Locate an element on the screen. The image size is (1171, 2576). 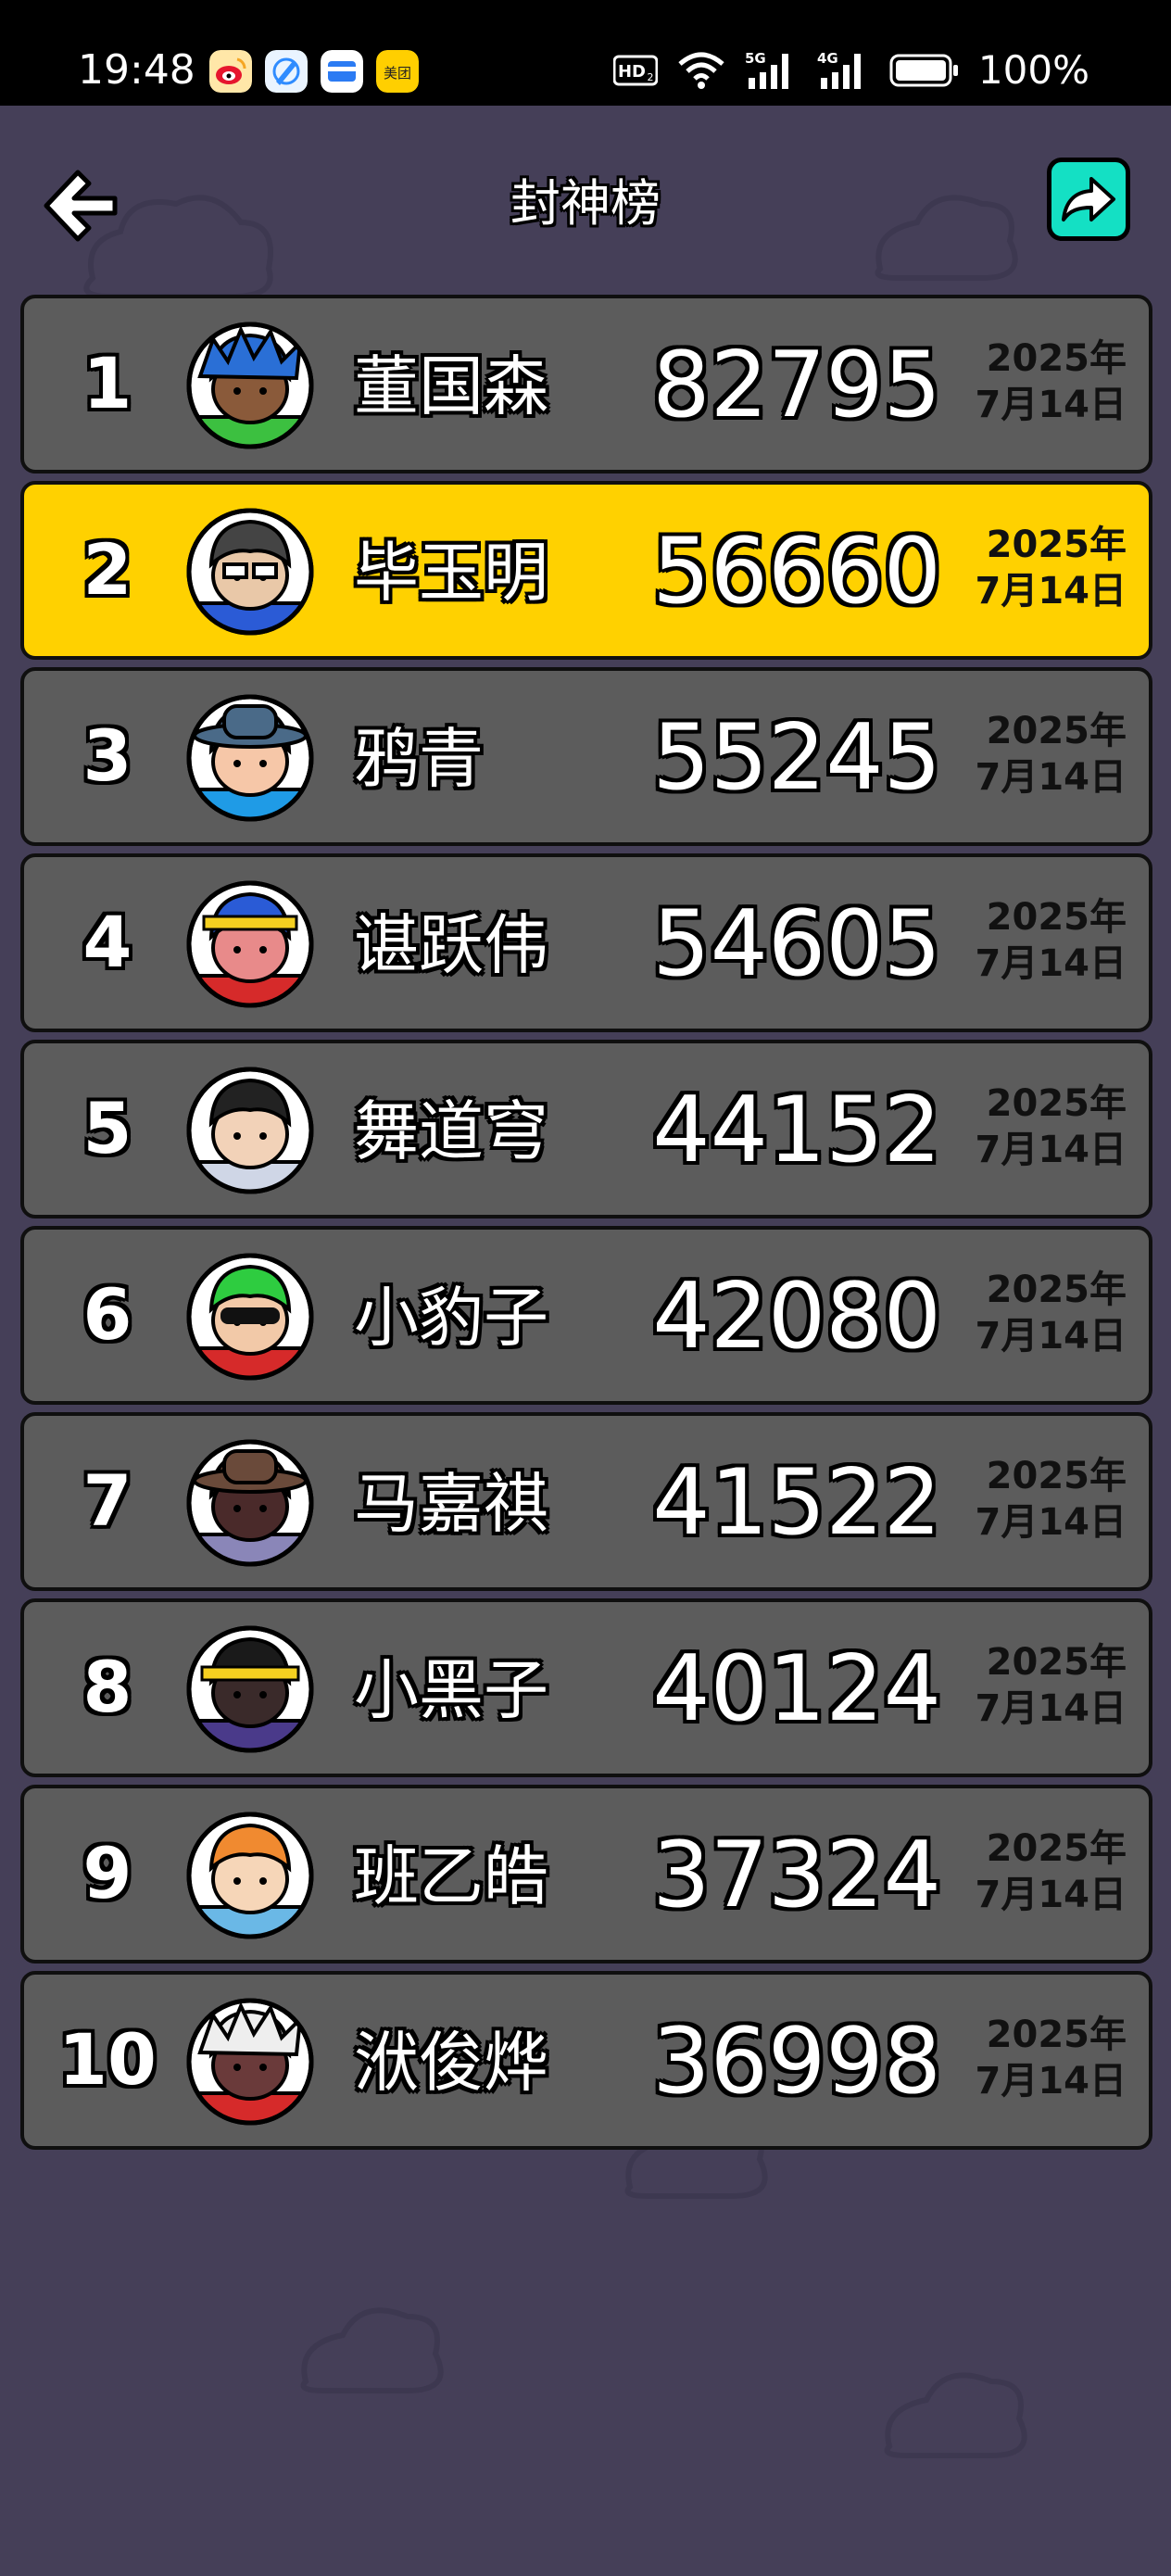
battery-icon is located at coordinates (924, 70).